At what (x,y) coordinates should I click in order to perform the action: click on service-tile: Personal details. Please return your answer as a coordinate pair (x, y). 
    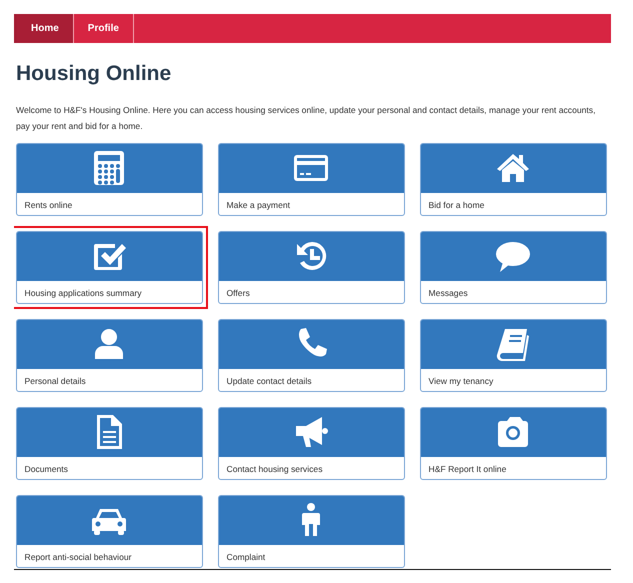
    Looking at the image, I should click on (109, 355).